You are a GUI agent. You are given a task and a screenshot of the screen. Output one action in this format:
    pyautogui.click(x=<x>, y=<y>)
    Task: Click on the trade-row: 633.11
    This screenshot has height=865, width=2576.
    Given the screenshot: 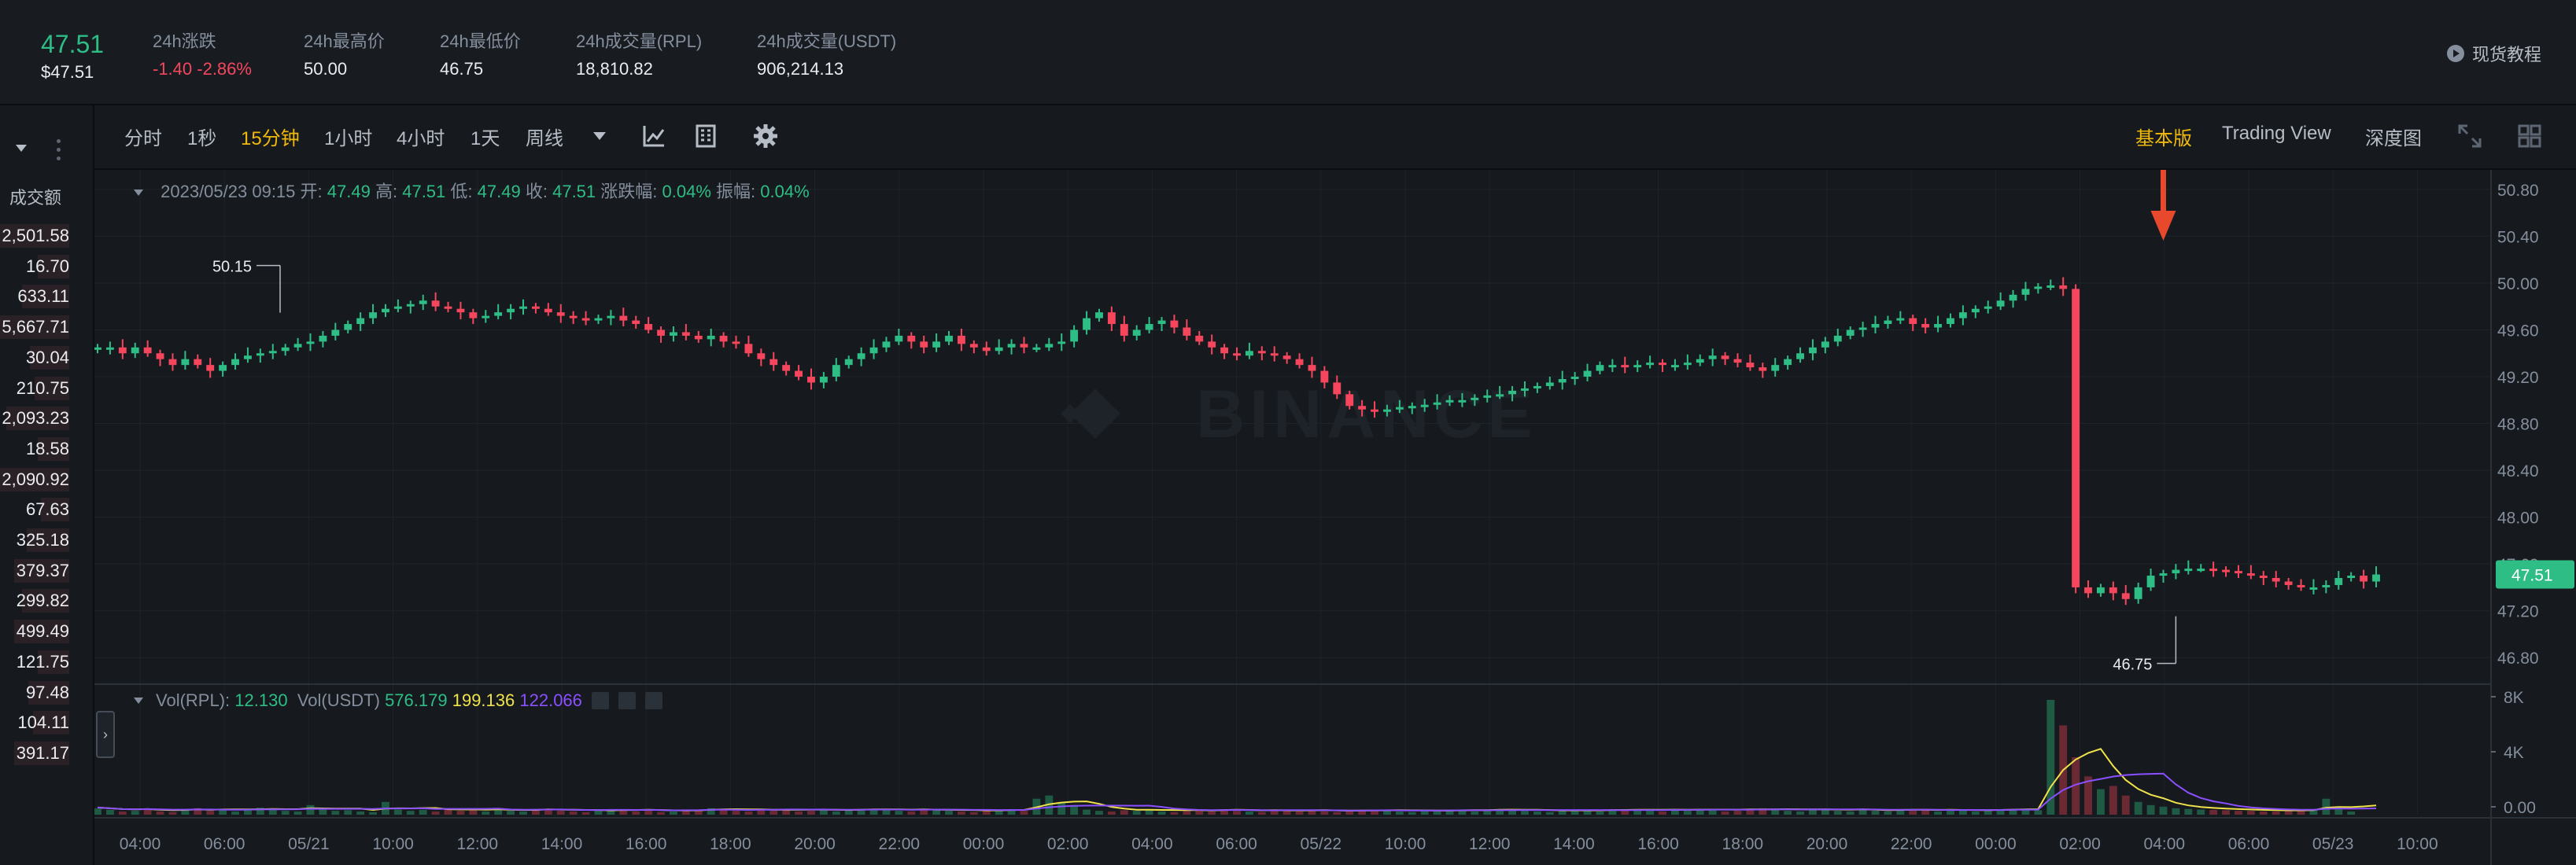 What is the action you would take?
    pyautogui.click(x=35, y=296)
    